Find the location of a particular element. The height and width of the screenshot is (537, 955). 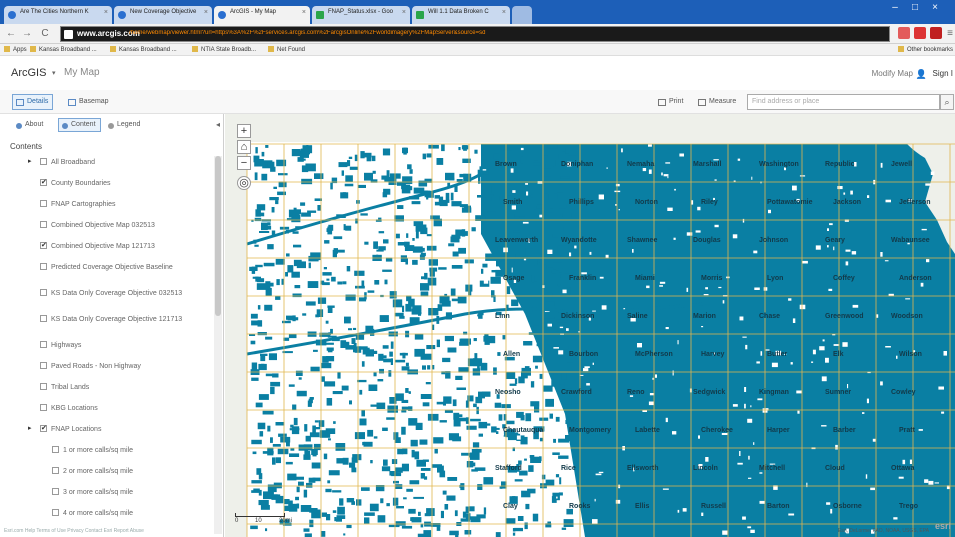

minimize-icon: – is located at coordinates (895, 8).